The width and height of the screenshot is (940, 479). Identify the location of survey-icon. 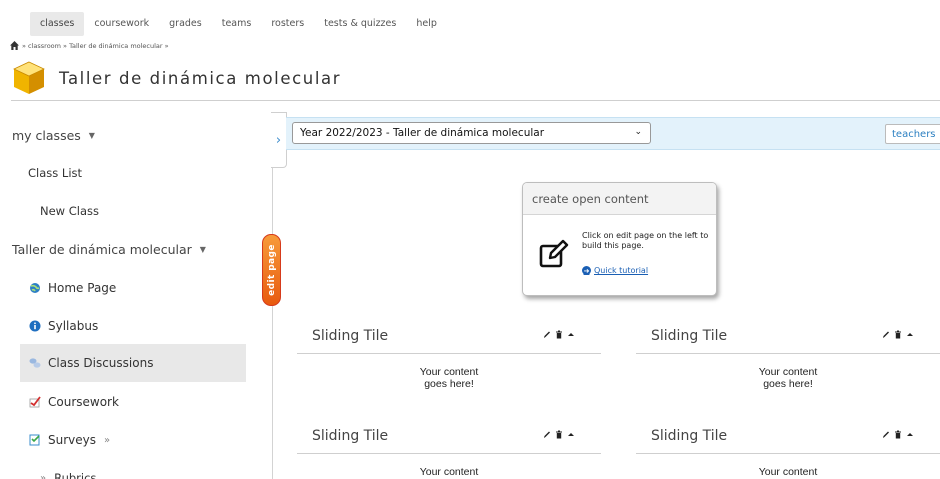
(35, 440).